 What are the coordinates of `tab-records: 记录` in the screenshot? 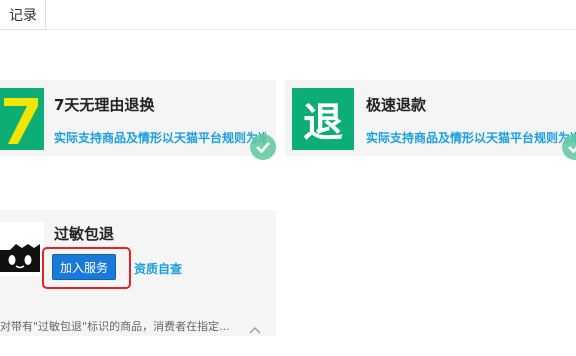 It's located at (23, 15).